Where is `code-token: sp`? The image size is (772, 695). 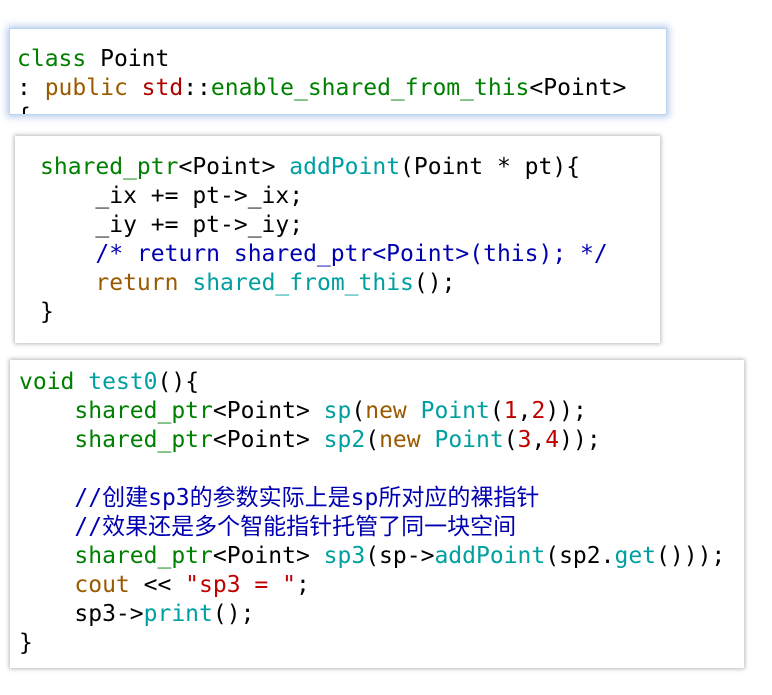
code-token: sp is located at coordinates (337, 411).